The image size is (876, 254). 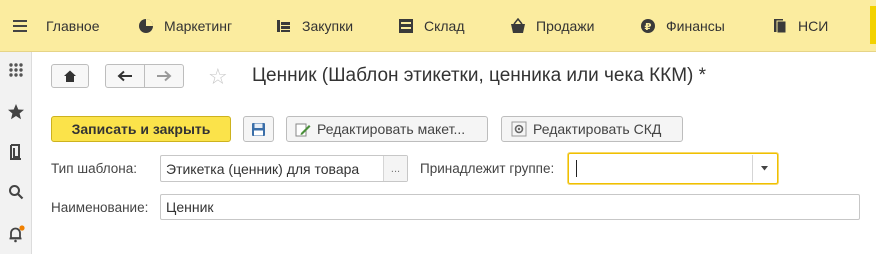 What do you see at coordinates (16, 70) in the screenshot?
I see `apps-grid-icon` at bounding box center [16, 70].